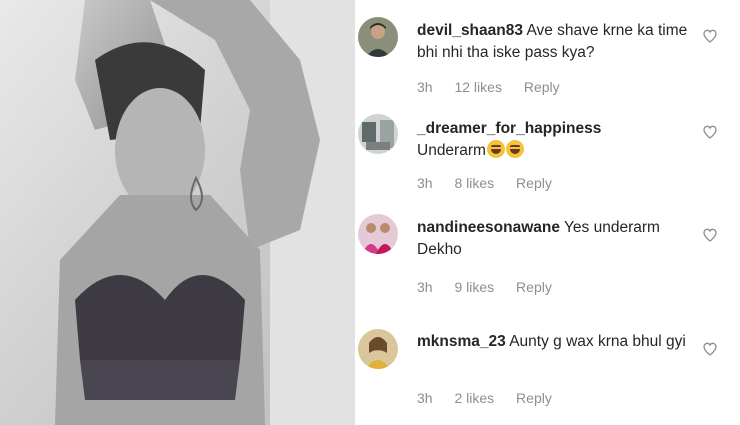 The width and height of the screenshot is (740, 425). What do you see at coordinates (474, 183) in the screenshot?
I see `comment-likes: 8 likes` at bounding box center [474, 183].